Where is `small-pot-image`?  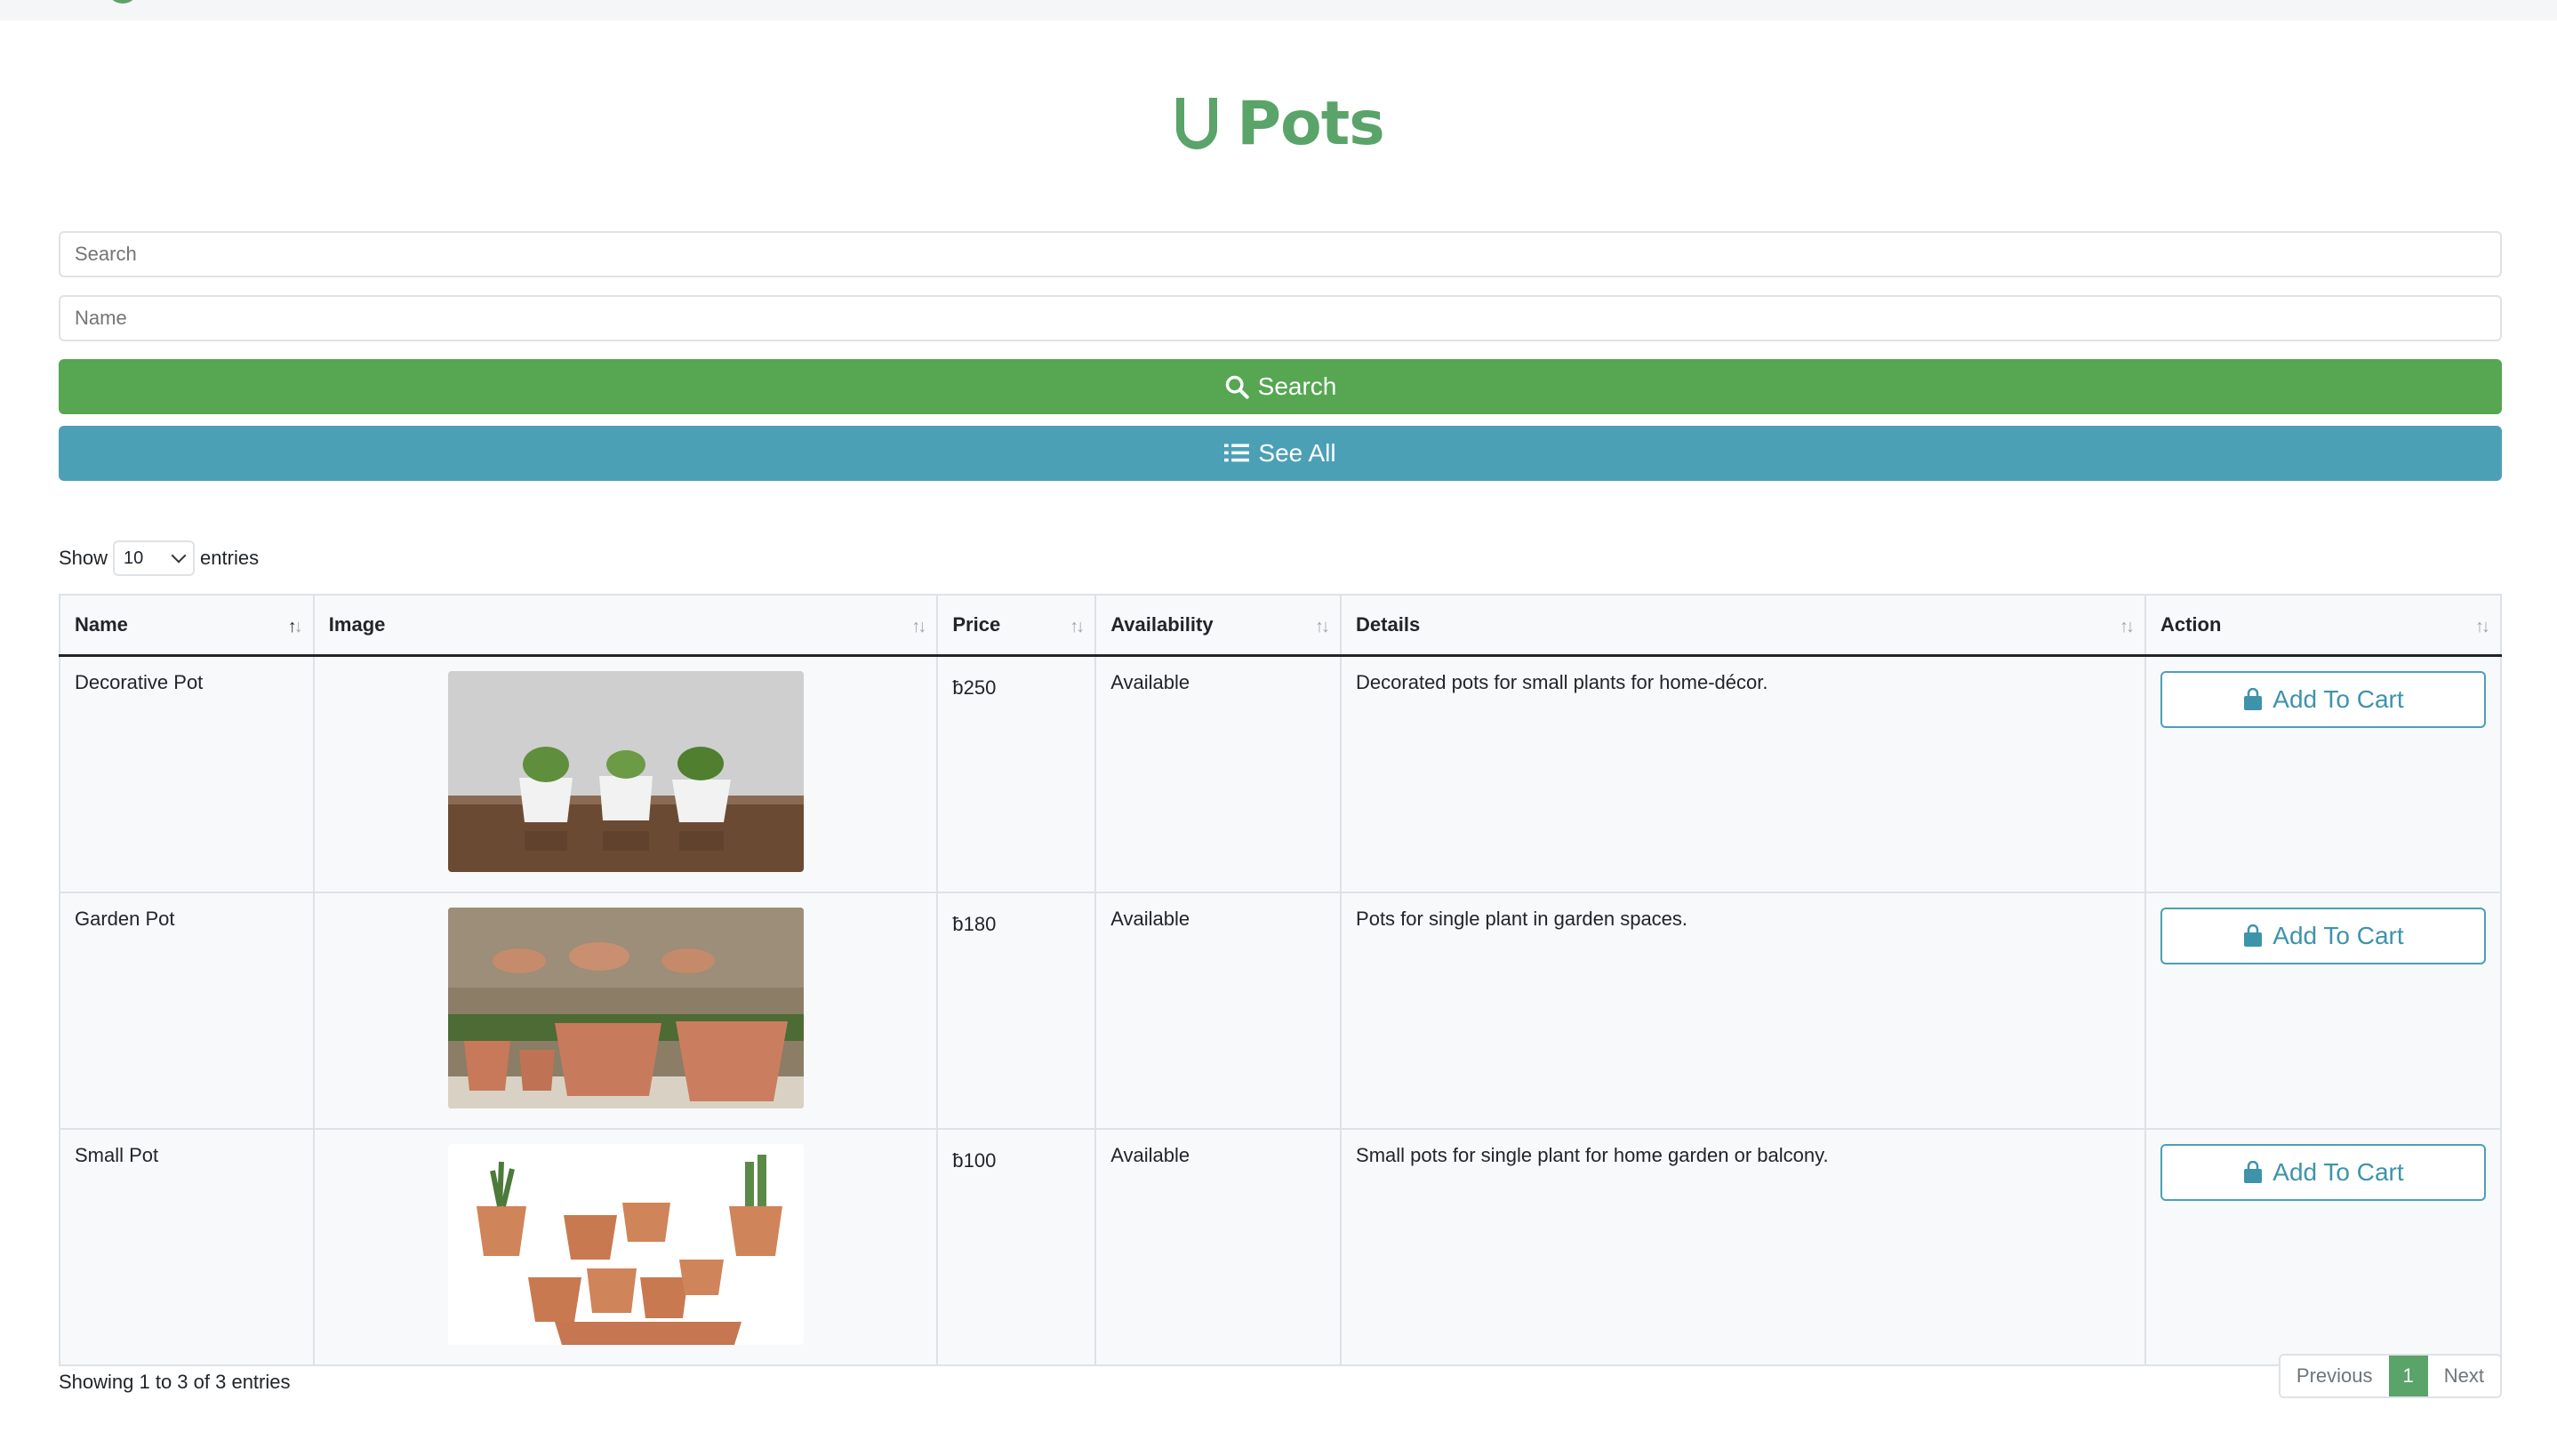
small-pot-image is located at coordinates (625, 1244).